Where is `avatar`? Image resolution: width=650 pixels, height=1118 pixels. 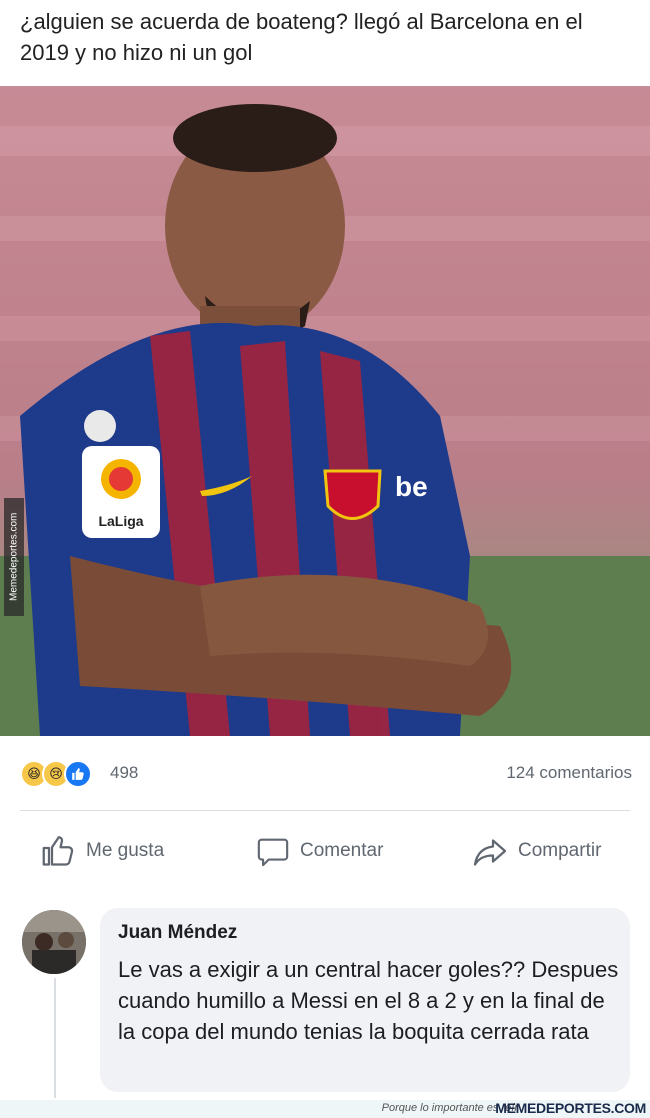
avatar is located at coordinates (54, 942).